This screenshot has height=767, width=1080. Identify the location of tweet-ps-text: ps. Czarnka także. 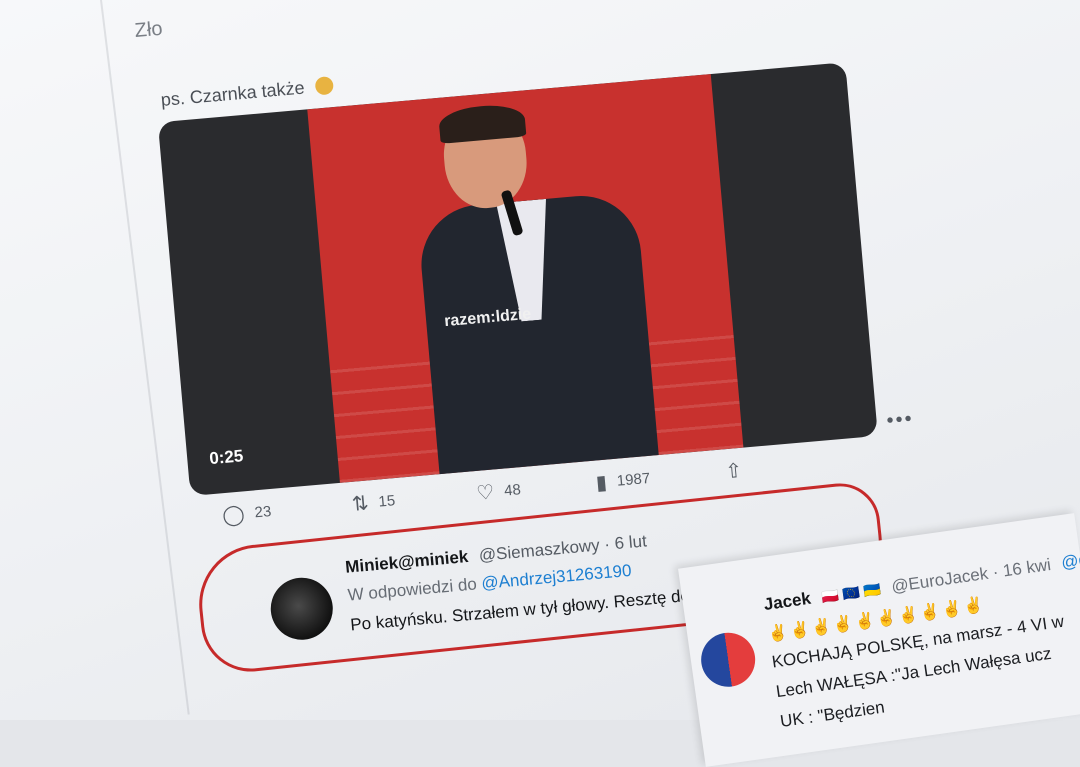
(247, 93).